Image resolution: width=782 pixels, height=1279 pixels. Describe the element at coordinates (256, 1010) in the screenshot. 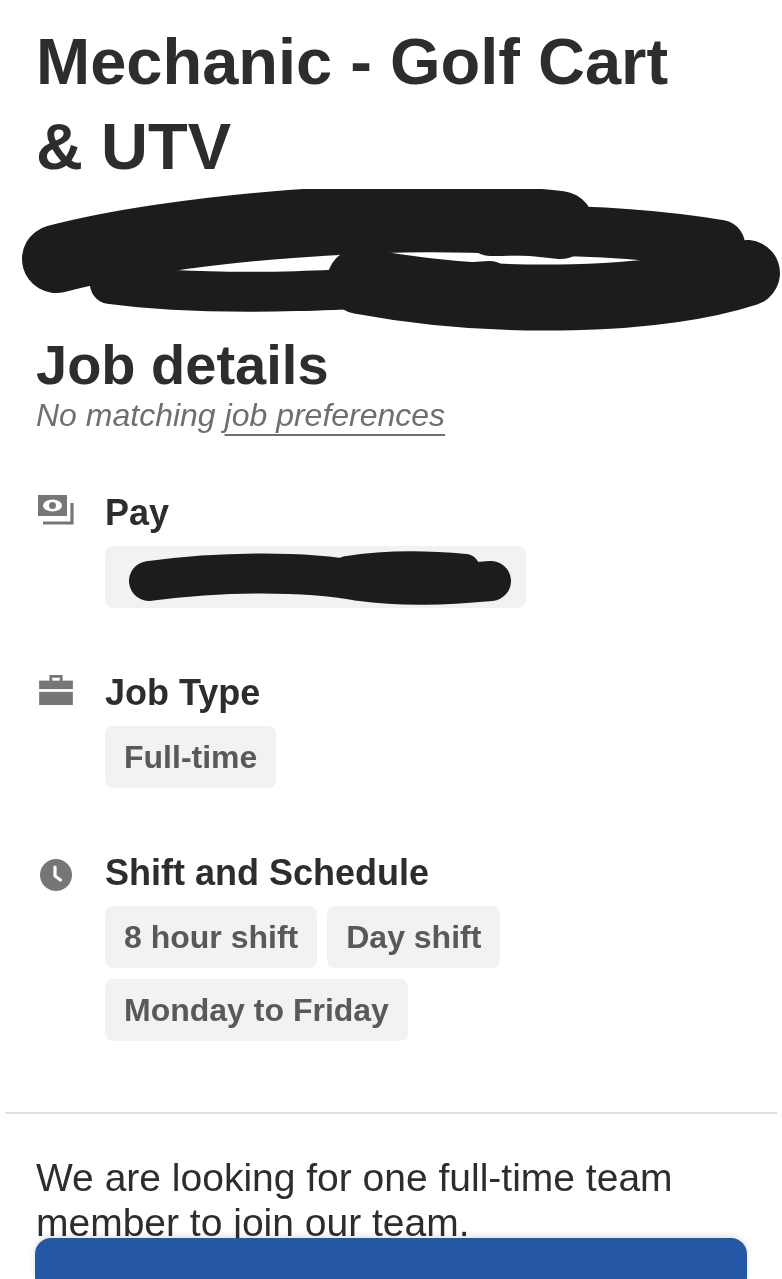

I see `detail-tag: Monday to Friday` at that location.